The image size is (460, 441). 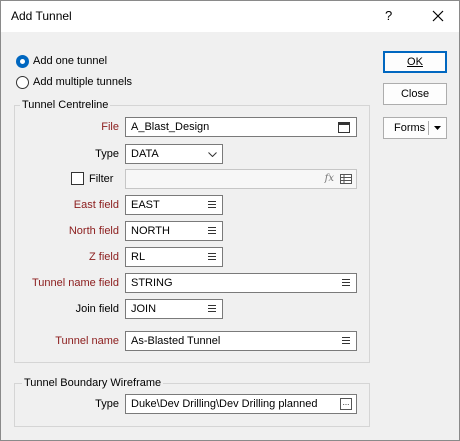 What do you see at coordinates (41, 16) in the screenshot?
I see `window-title: Add Tunnel` at bounding box center [41, 16].